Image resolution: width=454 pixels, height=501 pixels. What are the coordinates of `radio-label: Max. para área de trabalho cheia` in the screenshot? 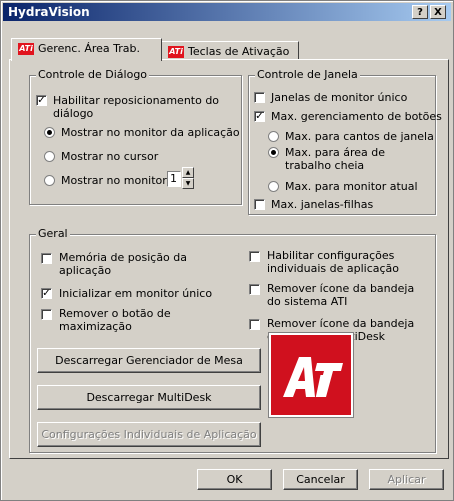 It's located at (335, 159).